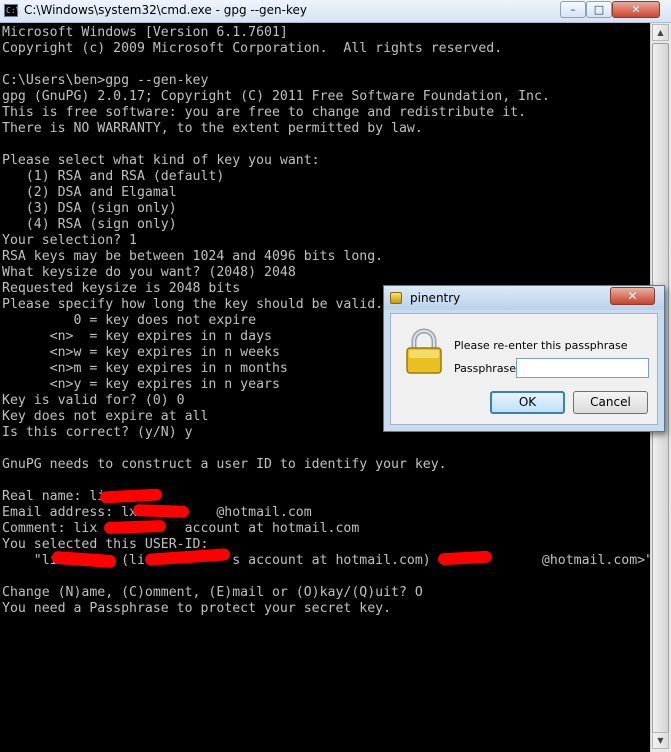  Describe the element at coordinates (485, 368) in the screenshot. I see `passphrase-label: Passphrase` at that location.